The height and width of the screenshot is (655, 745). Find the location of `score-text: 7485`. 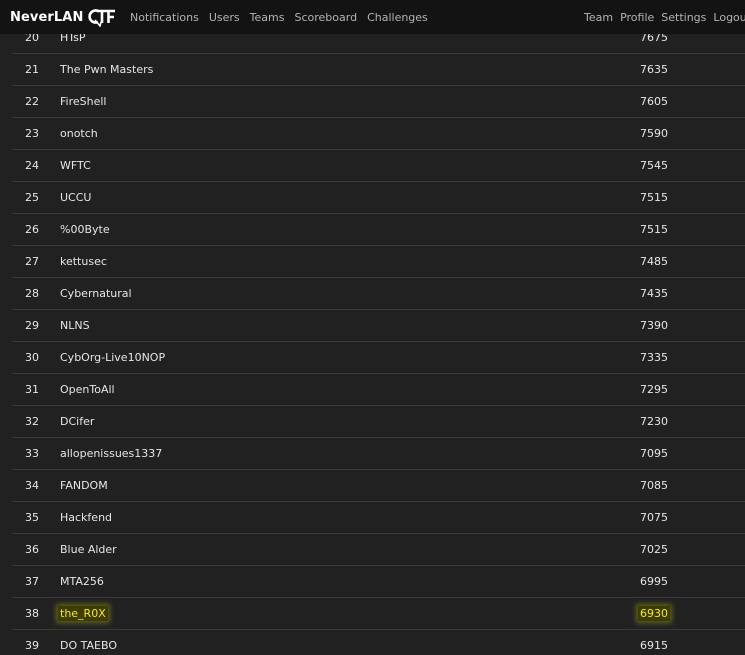

score-text: 7485 is located at coordinates (654, 261).